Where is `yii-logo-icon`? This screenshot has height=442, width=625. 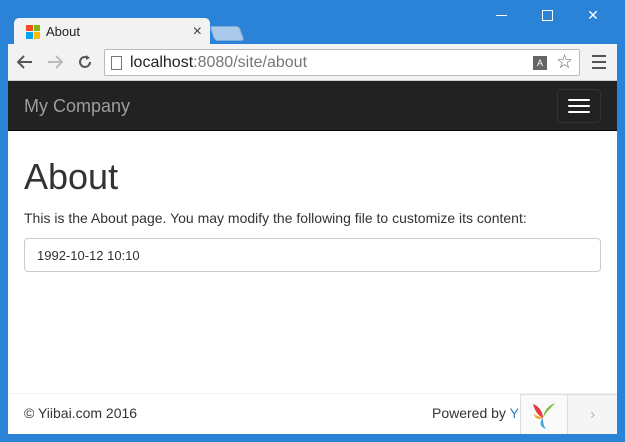
yii-logo-icon is located at coordinates (544, 414).